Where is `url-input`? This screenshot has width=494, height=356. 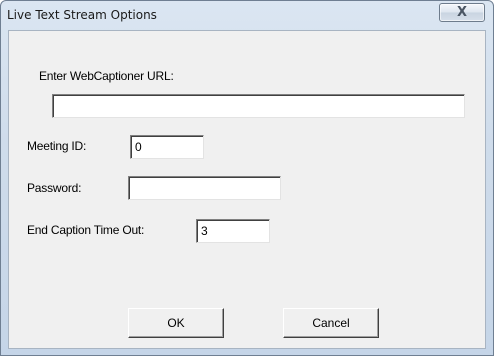 url-input is located at coordinates (258, 106).